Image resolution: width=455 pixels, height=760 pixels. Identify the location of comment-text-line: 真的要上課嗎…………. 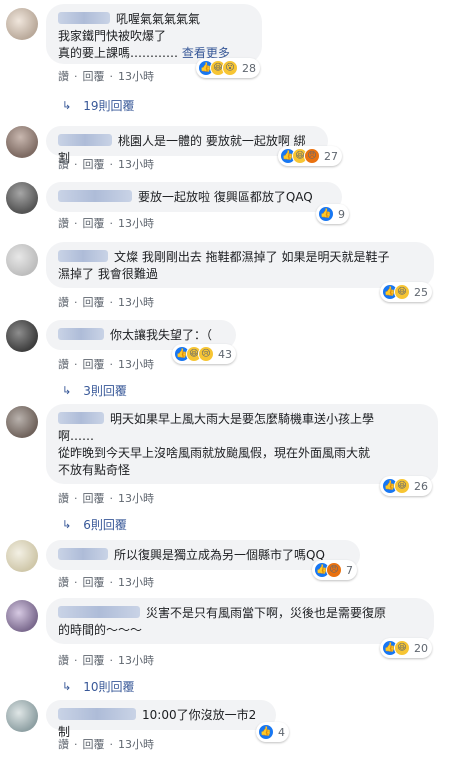
(118, 53).